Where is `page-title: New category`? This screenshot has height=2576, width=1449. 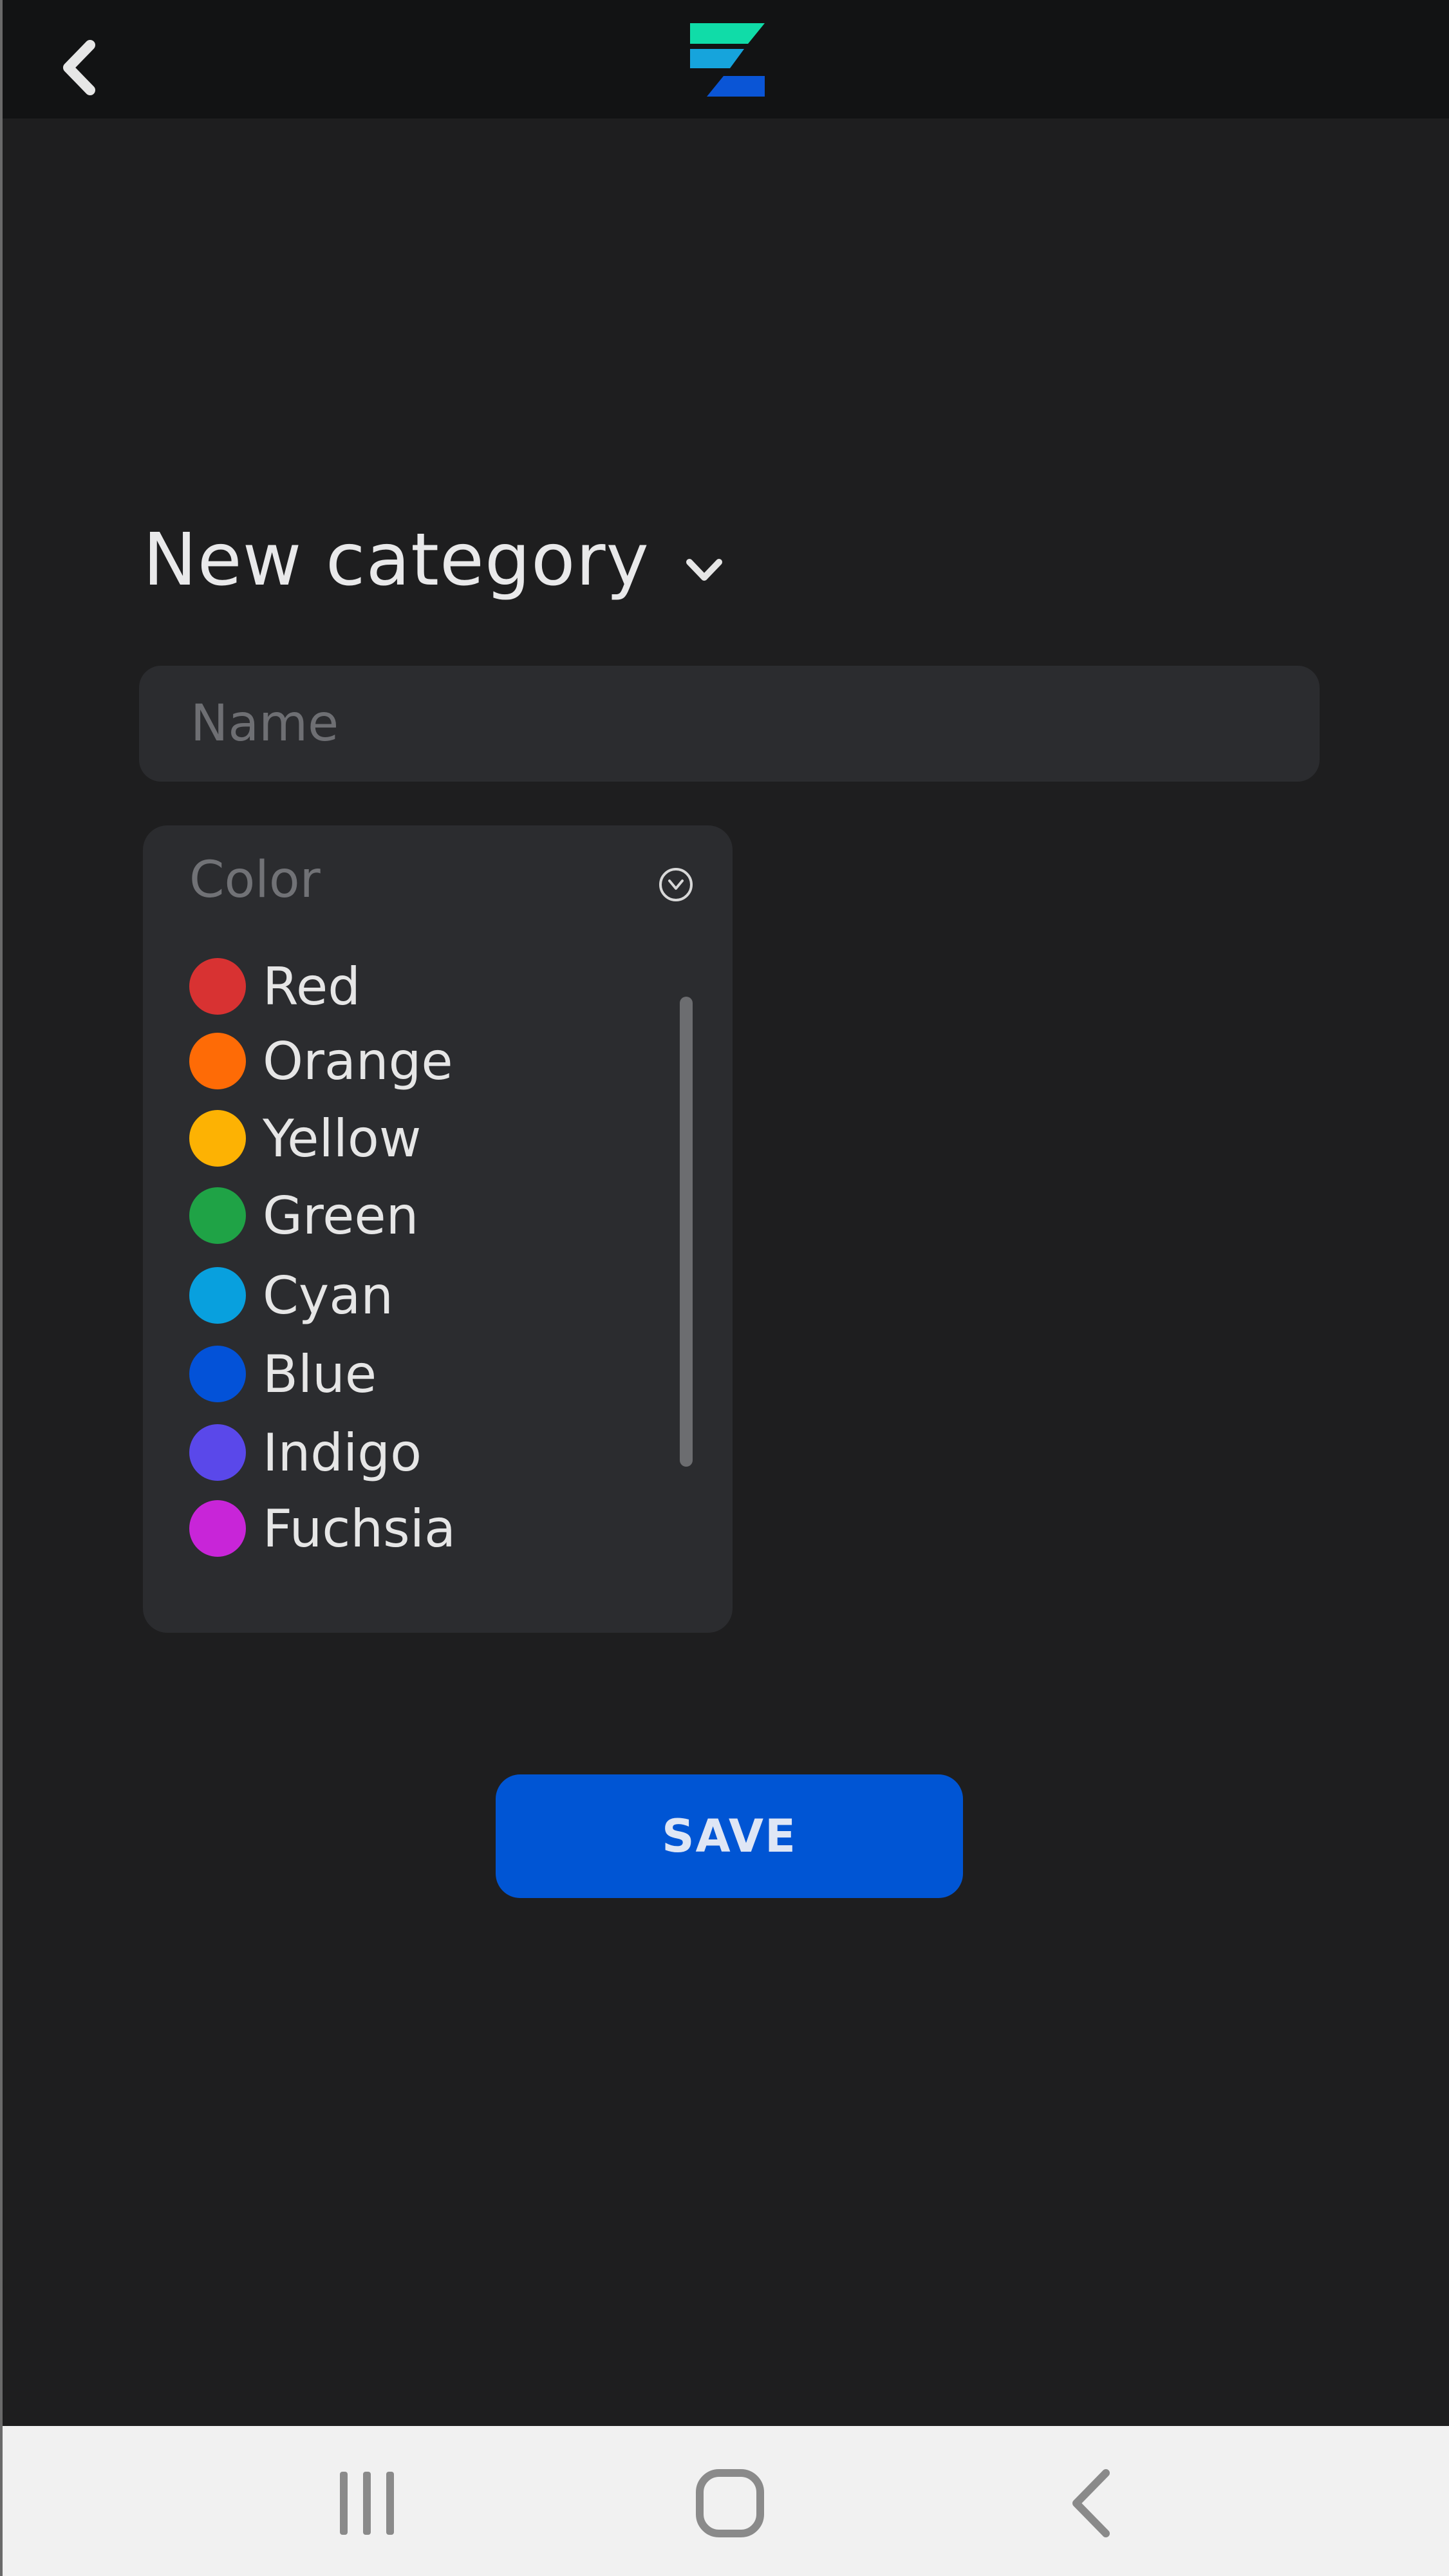
page-title: New category is located at coordinates (396, 560).